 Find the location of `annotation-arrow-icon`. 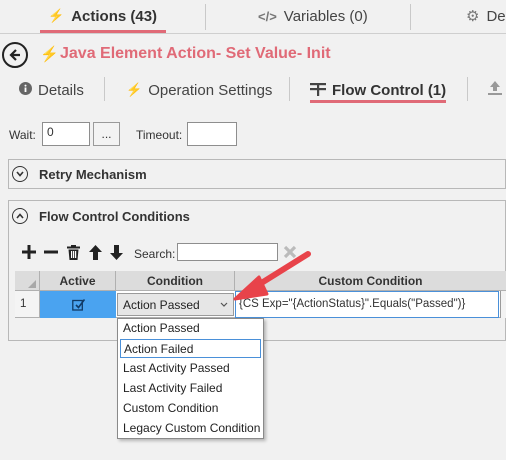

annotation-arrow-icon is located at coordinates (272, 276).